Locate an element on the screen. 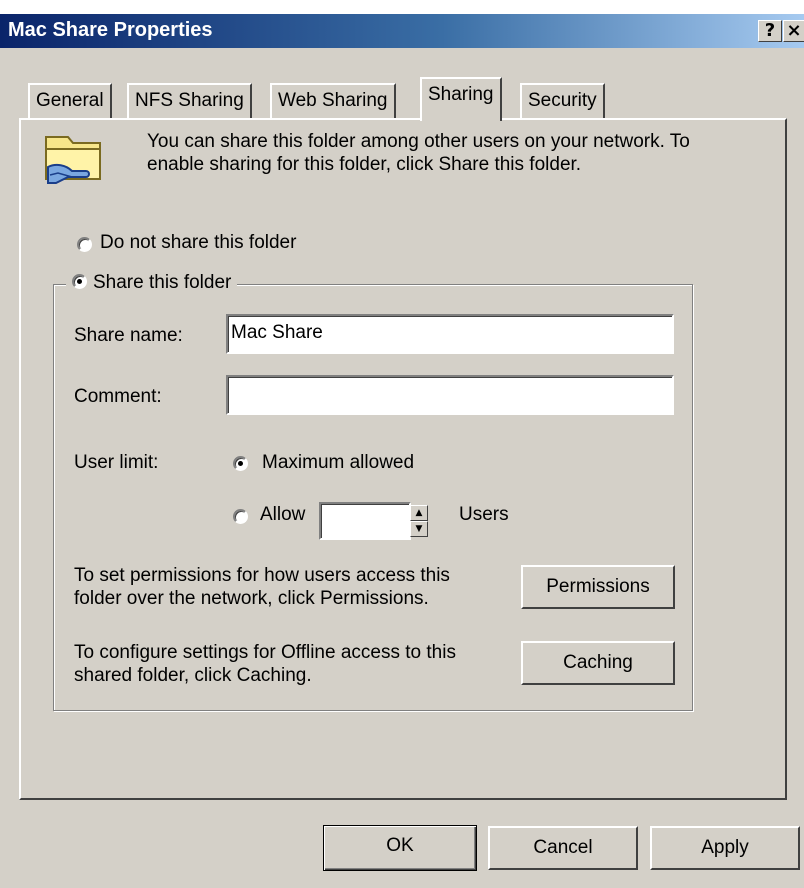  apply-button: Apply is located at coordinates (725, 848).